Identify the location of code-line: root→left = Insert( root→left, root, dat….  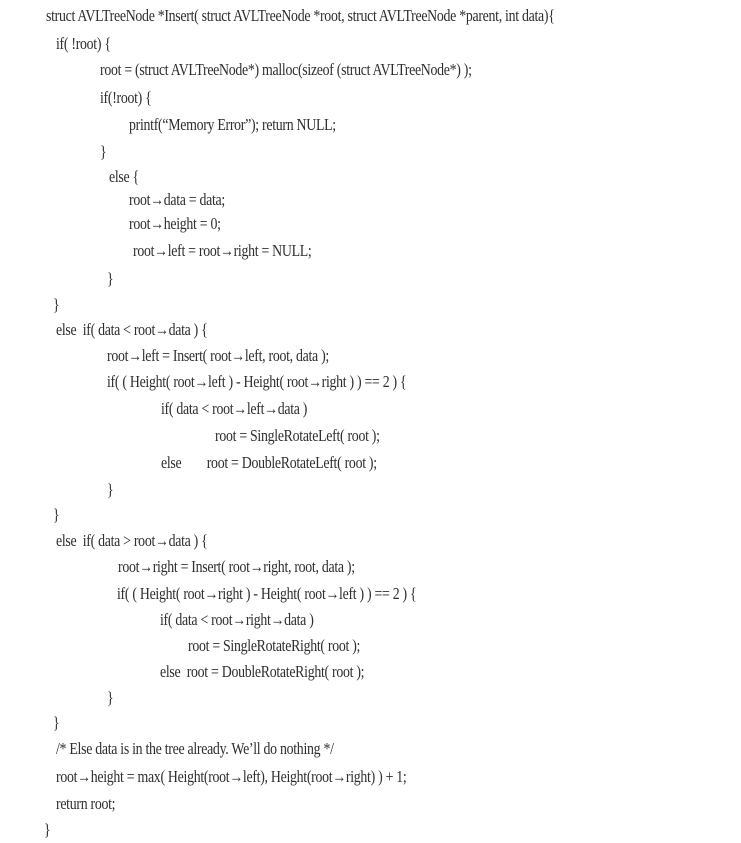
(218, 355).